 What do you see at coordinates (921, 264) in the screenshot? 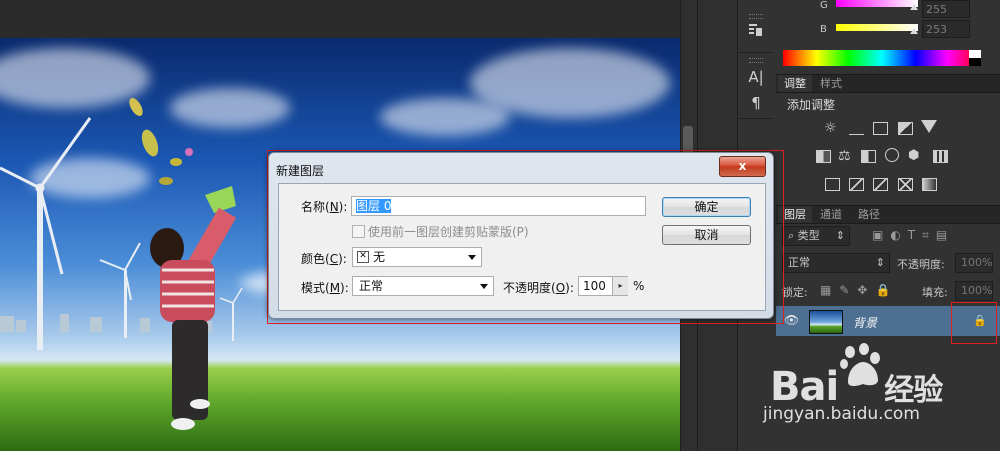
I see `opacity-label: 不透明度:` at bounding box center [921, 264].